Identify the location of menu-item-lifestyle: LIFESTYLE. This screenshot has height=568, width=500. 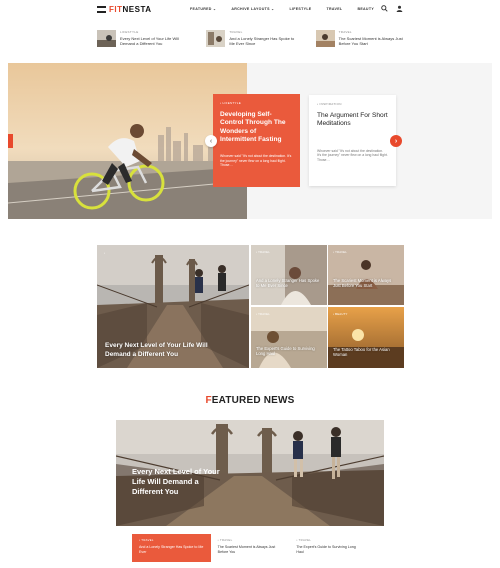
(300, 9).